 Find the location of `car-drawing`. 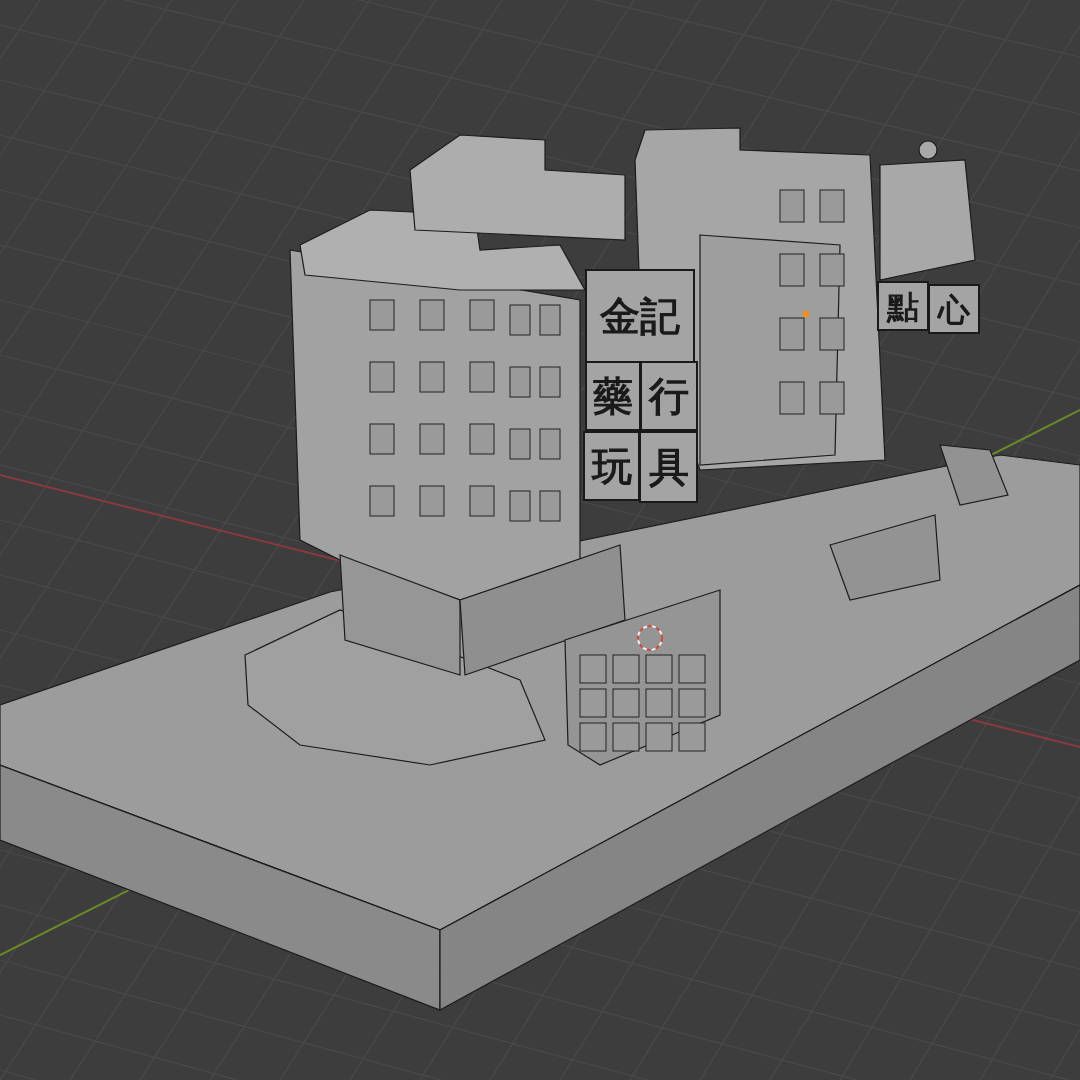

car-drawing is located at coordinates (974, 475).